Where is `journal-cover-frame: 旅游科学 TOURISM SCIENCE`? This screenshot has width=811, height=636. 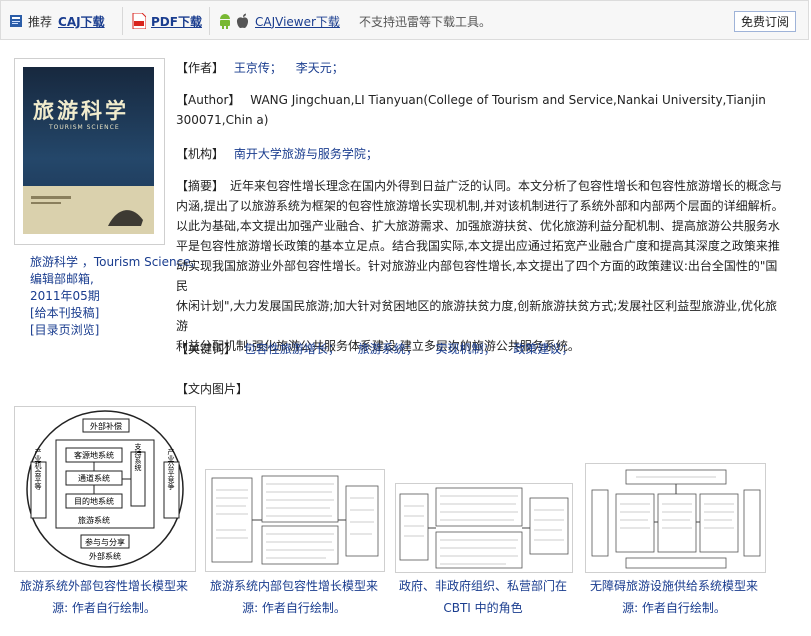 journal-cover-frame: 旅游科学 TOURISM SCIENCE is located at coordinates (89, 151).